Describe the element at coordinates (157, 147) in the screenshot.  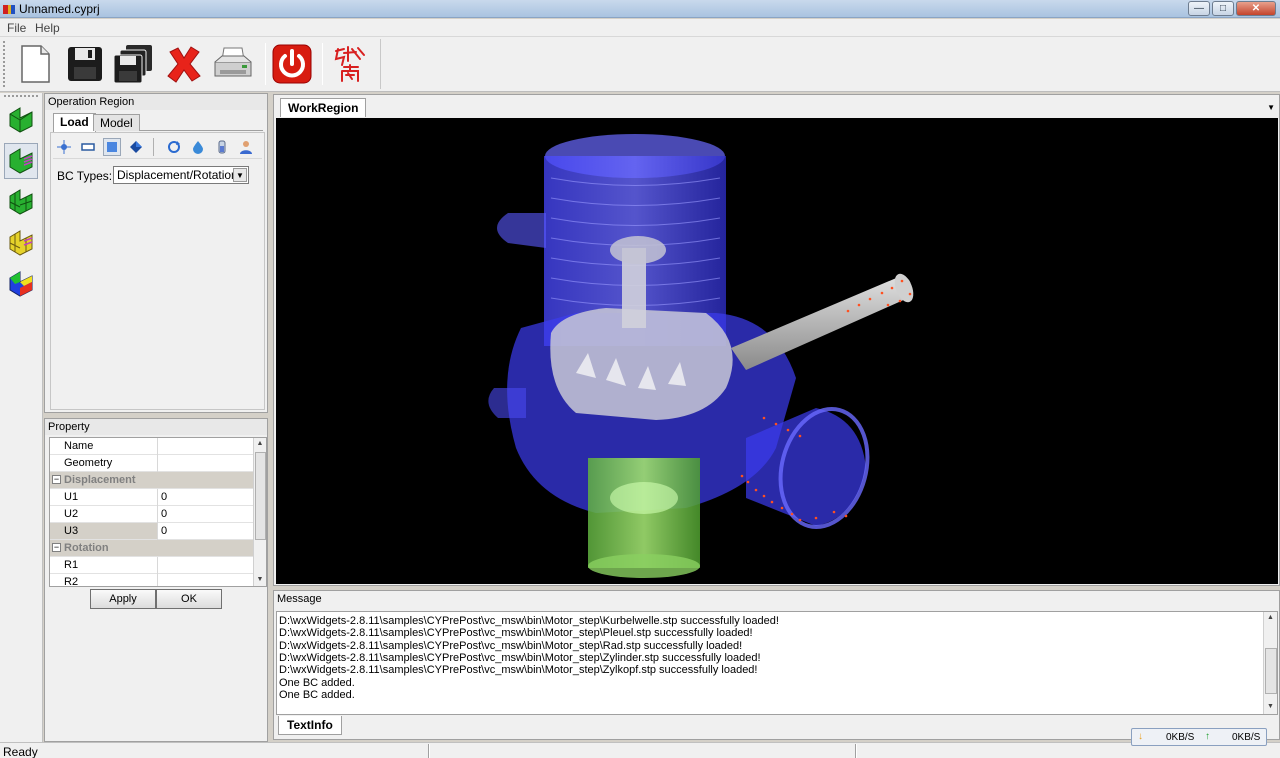
I see `load-icon-row` at that location.